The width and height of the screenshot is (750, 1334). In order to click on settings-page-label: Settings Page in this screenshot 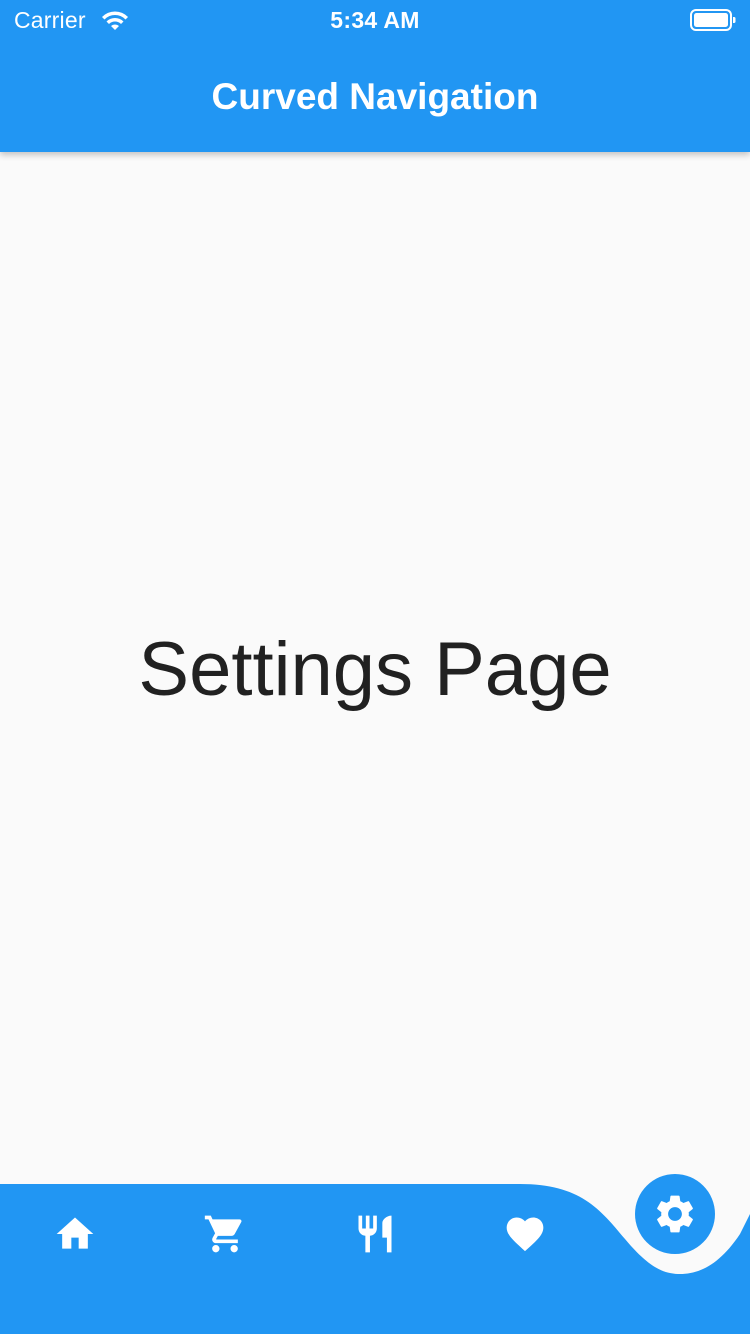, I will do `click(375, 669)`.